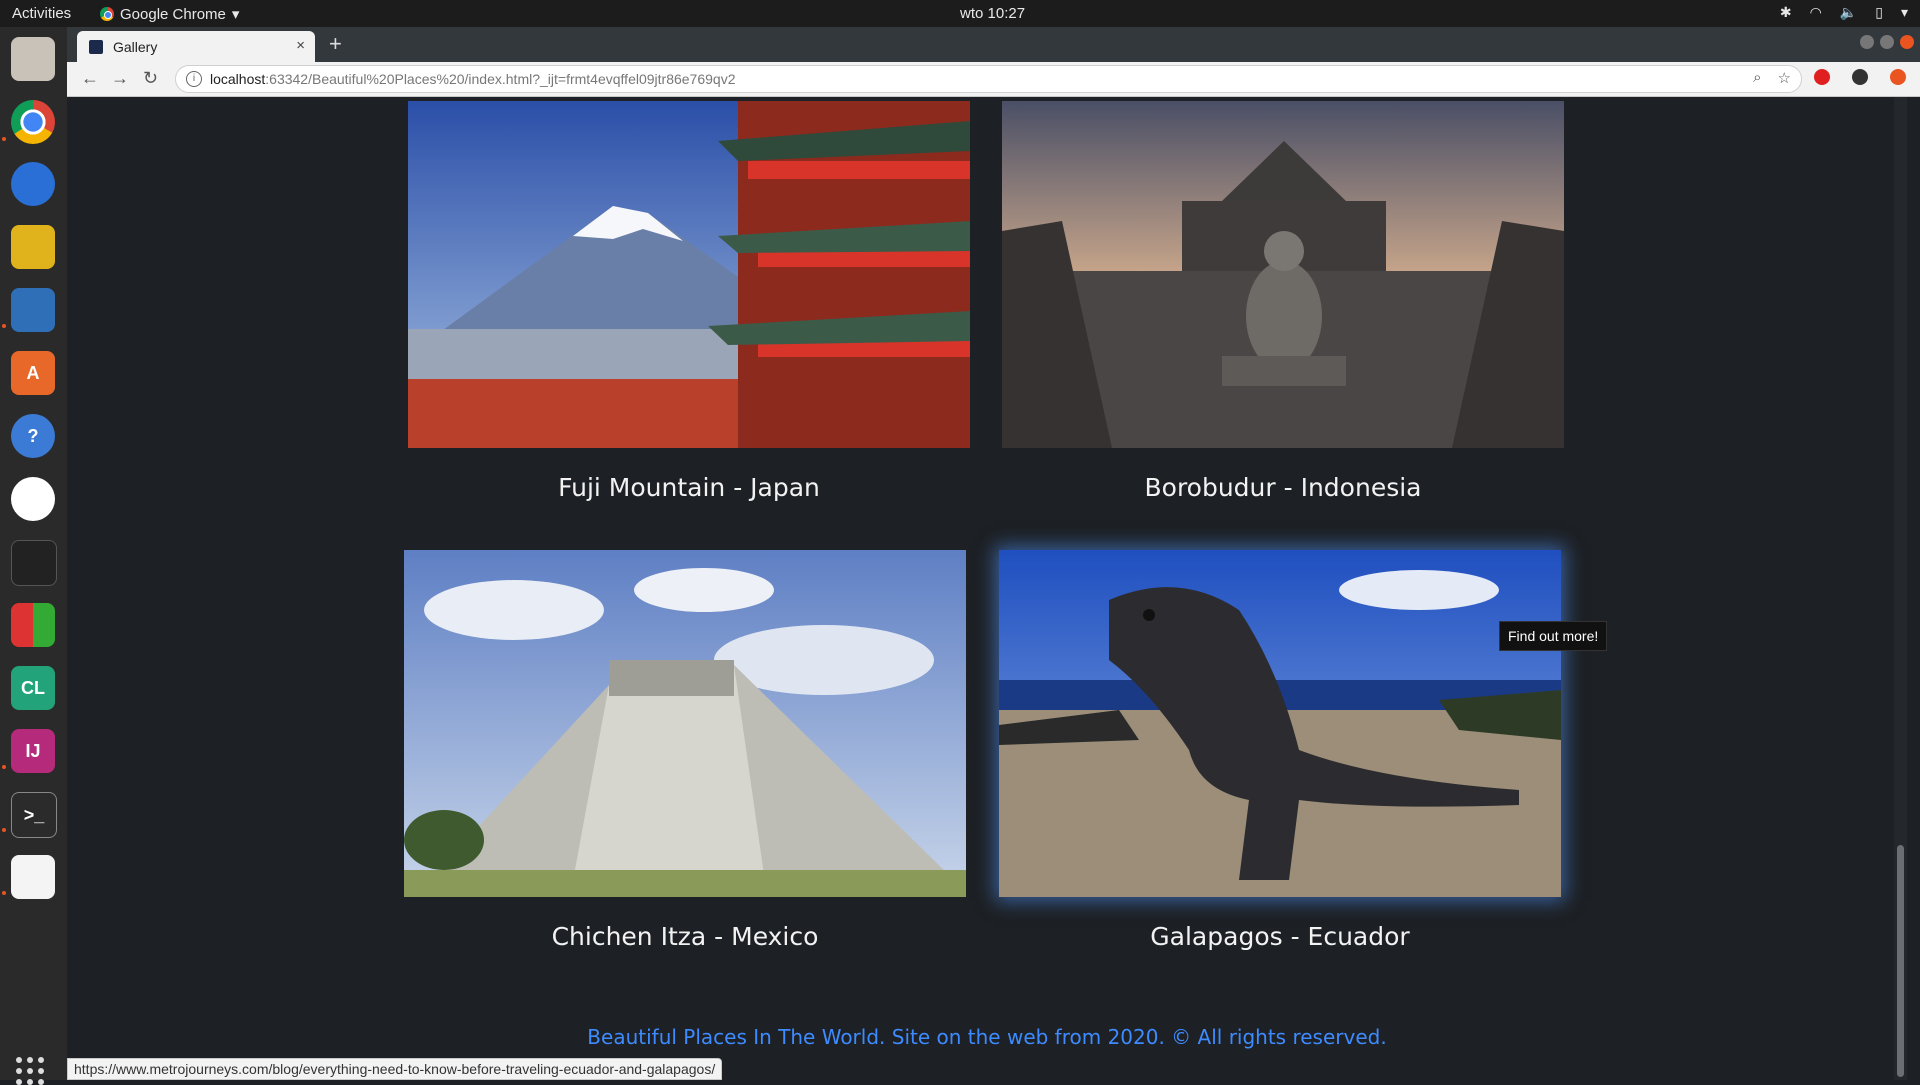  I want to click on maximize-button, so click(1887, 42).